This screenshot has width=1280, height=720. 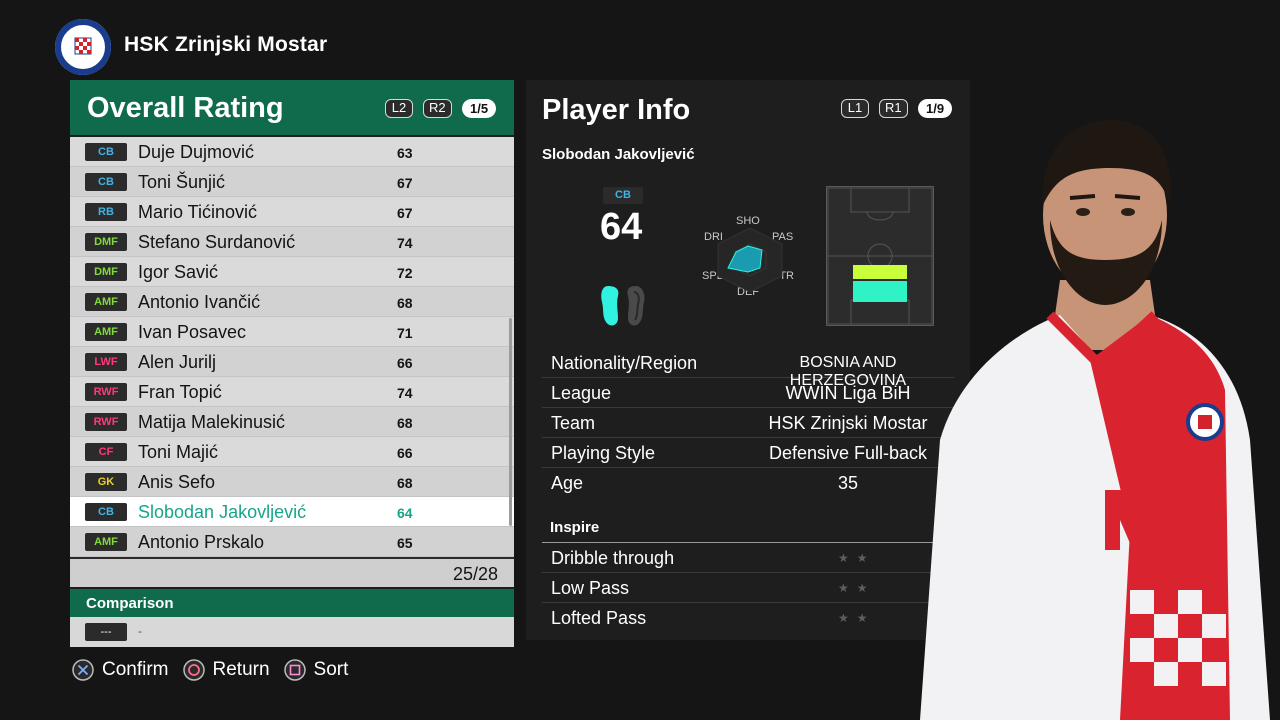 What do you see at coordinates (616, 110) in the screenshot?
I see `player-info-title: Player Info` at bounding box center [616, 110].